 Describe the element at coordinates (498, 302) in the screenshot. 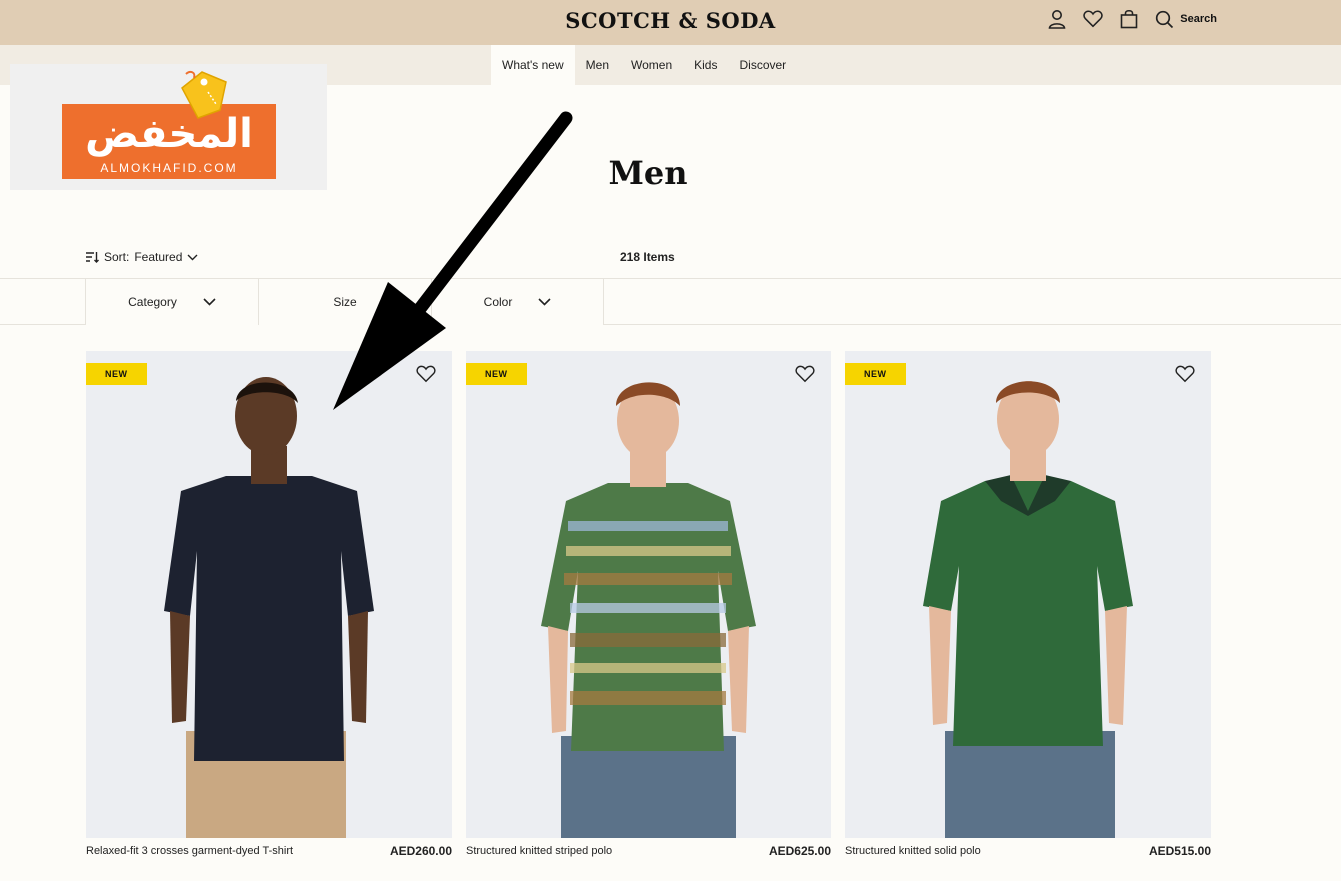

I see `filter-label: Color` at that location.